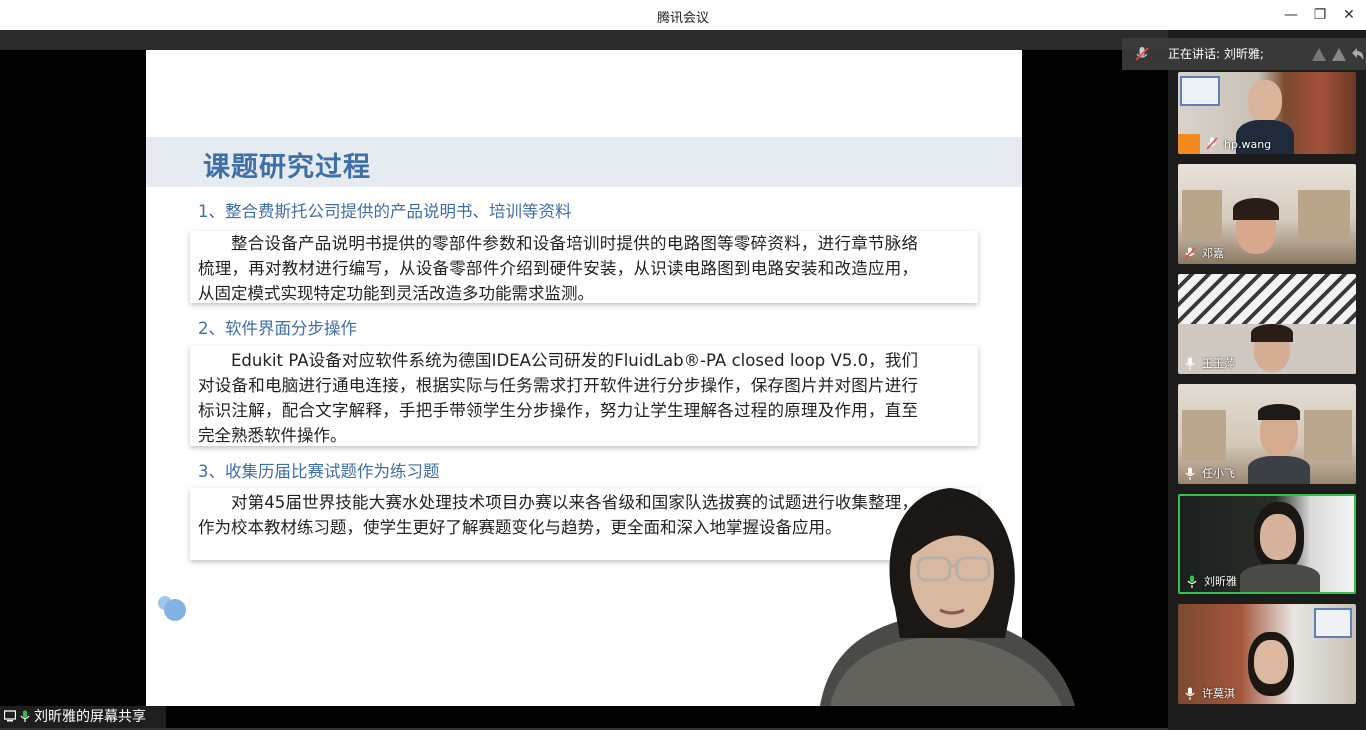 The width and height of the screenshot is (1366, 730). I want to click on window-title: 腾讯会议, so click(682, 18).